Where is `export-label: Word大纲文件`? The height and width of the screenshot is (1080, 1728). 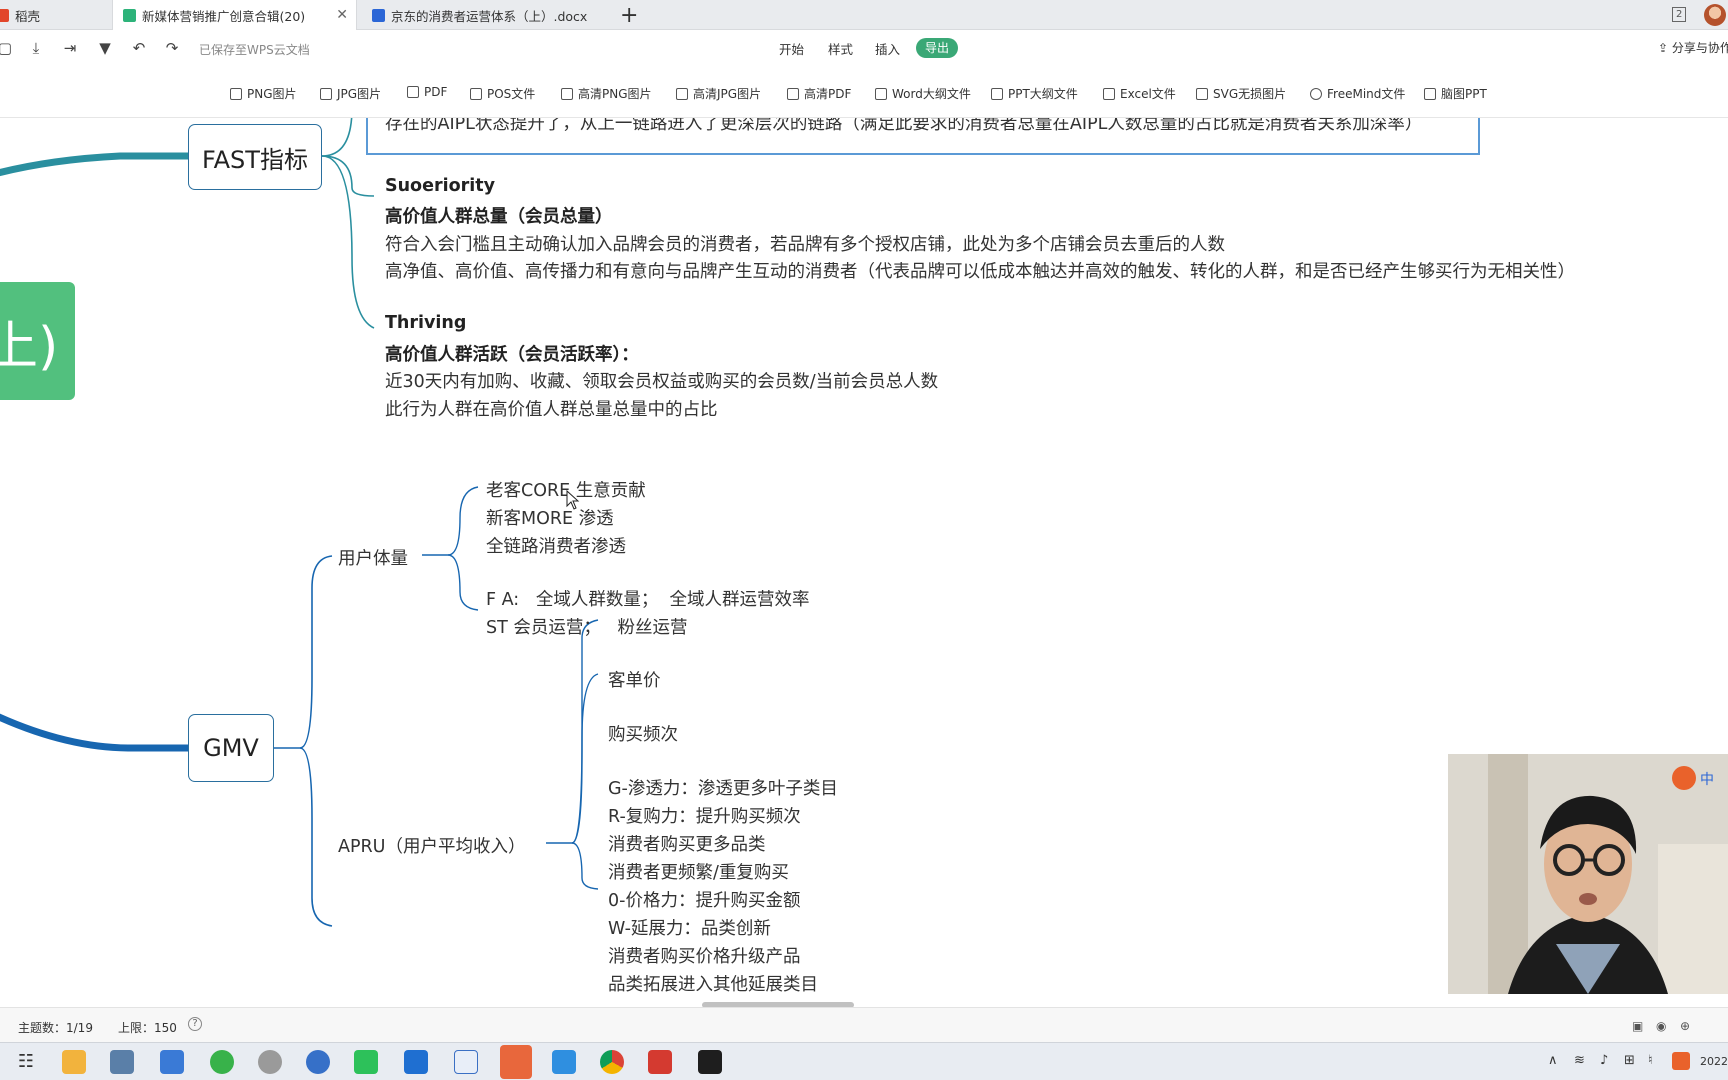
export-label: Word大纲文件 is located at coordinates (931, 94).